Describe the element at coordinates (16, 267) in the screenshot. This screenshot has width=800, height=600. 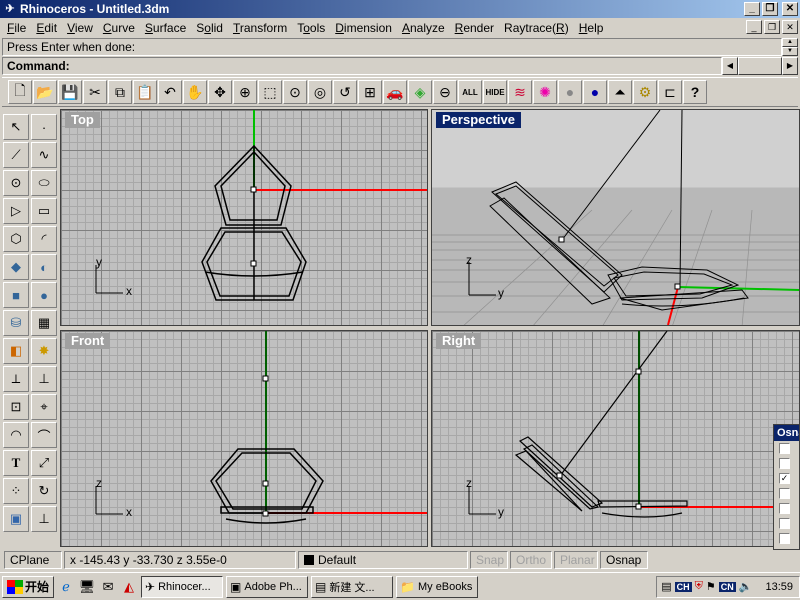
I see `surface-icon: ◆` at that location.